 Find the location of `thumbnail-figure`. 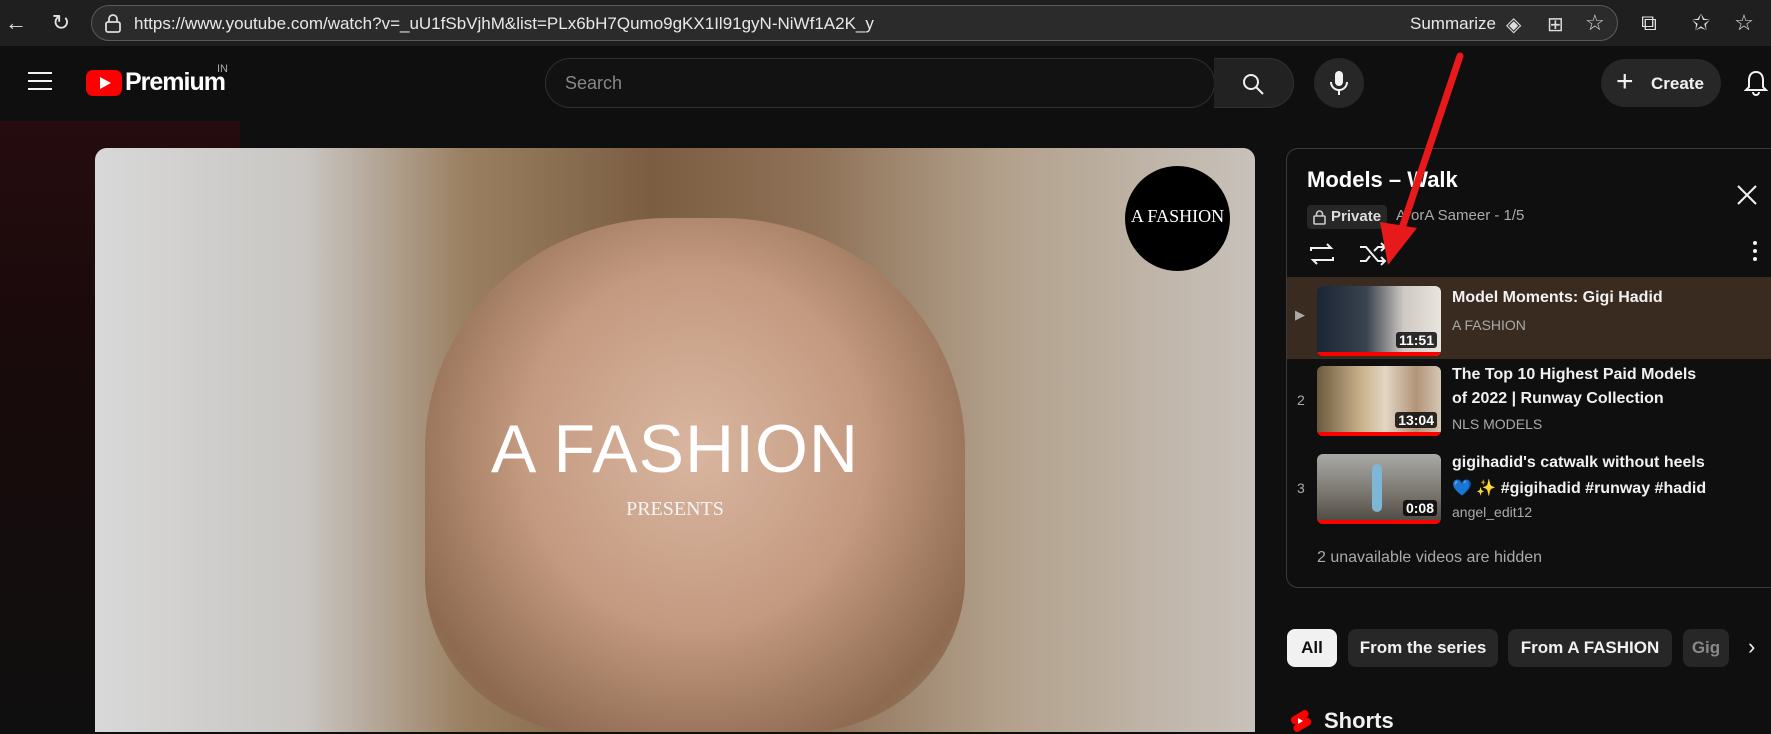

thumbnail-figure is located at coordinates (1377, 488).